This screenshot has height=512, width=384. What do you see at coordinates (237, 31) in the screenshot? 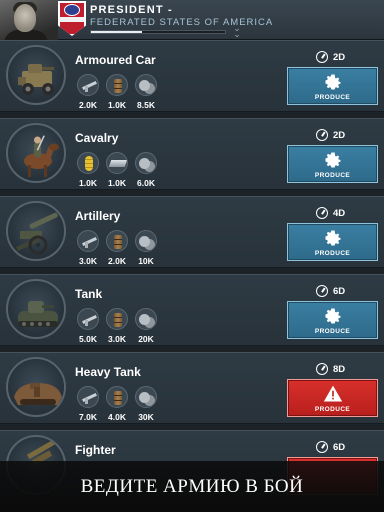
I see `chevron-down-icon: ⌄ ⌄` at bounding box center [237, 31].